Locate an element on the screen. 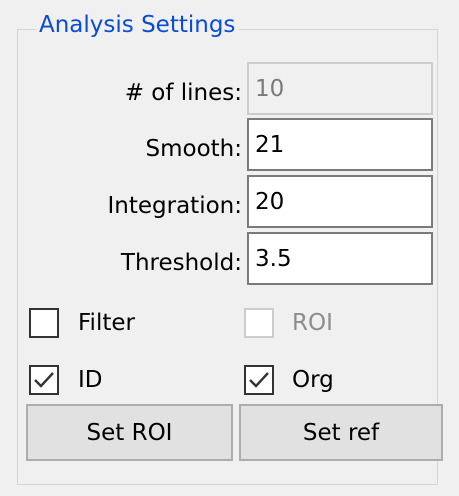 This screenshot has height=496, width=459. integration-input is located at coordinates (340, 201).